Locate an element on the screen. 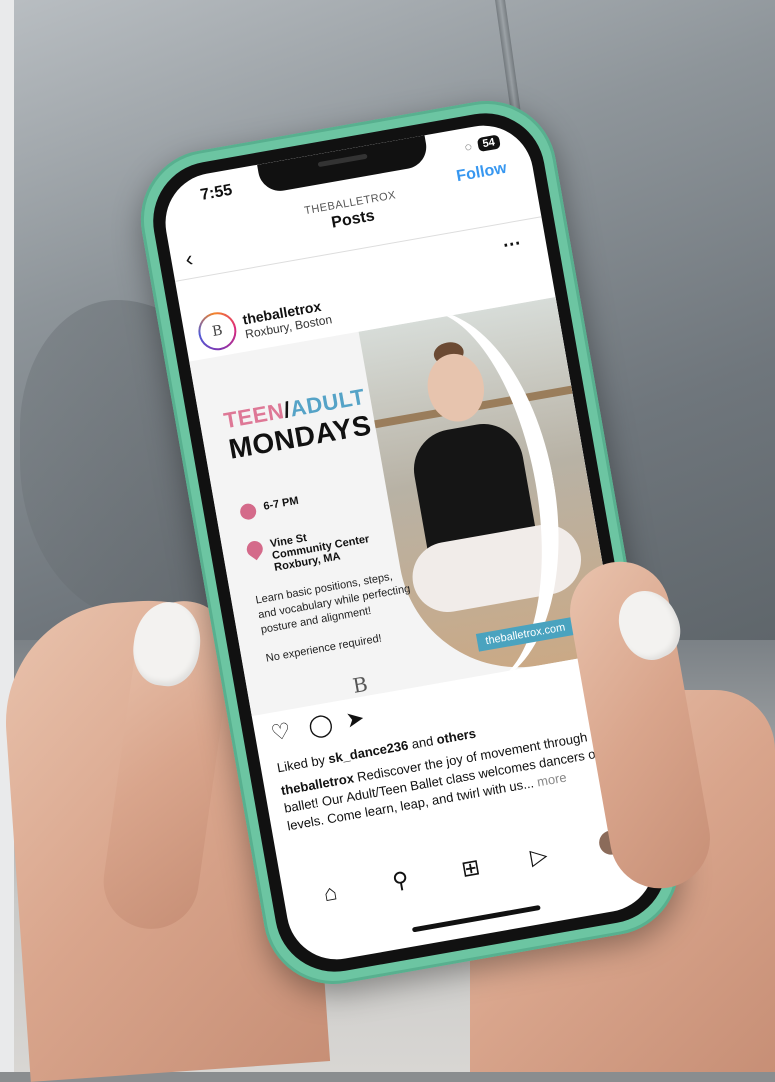  flyer-venue-text: Vine St Community Center Roxbury, MA is located at coordinates (320, 547).